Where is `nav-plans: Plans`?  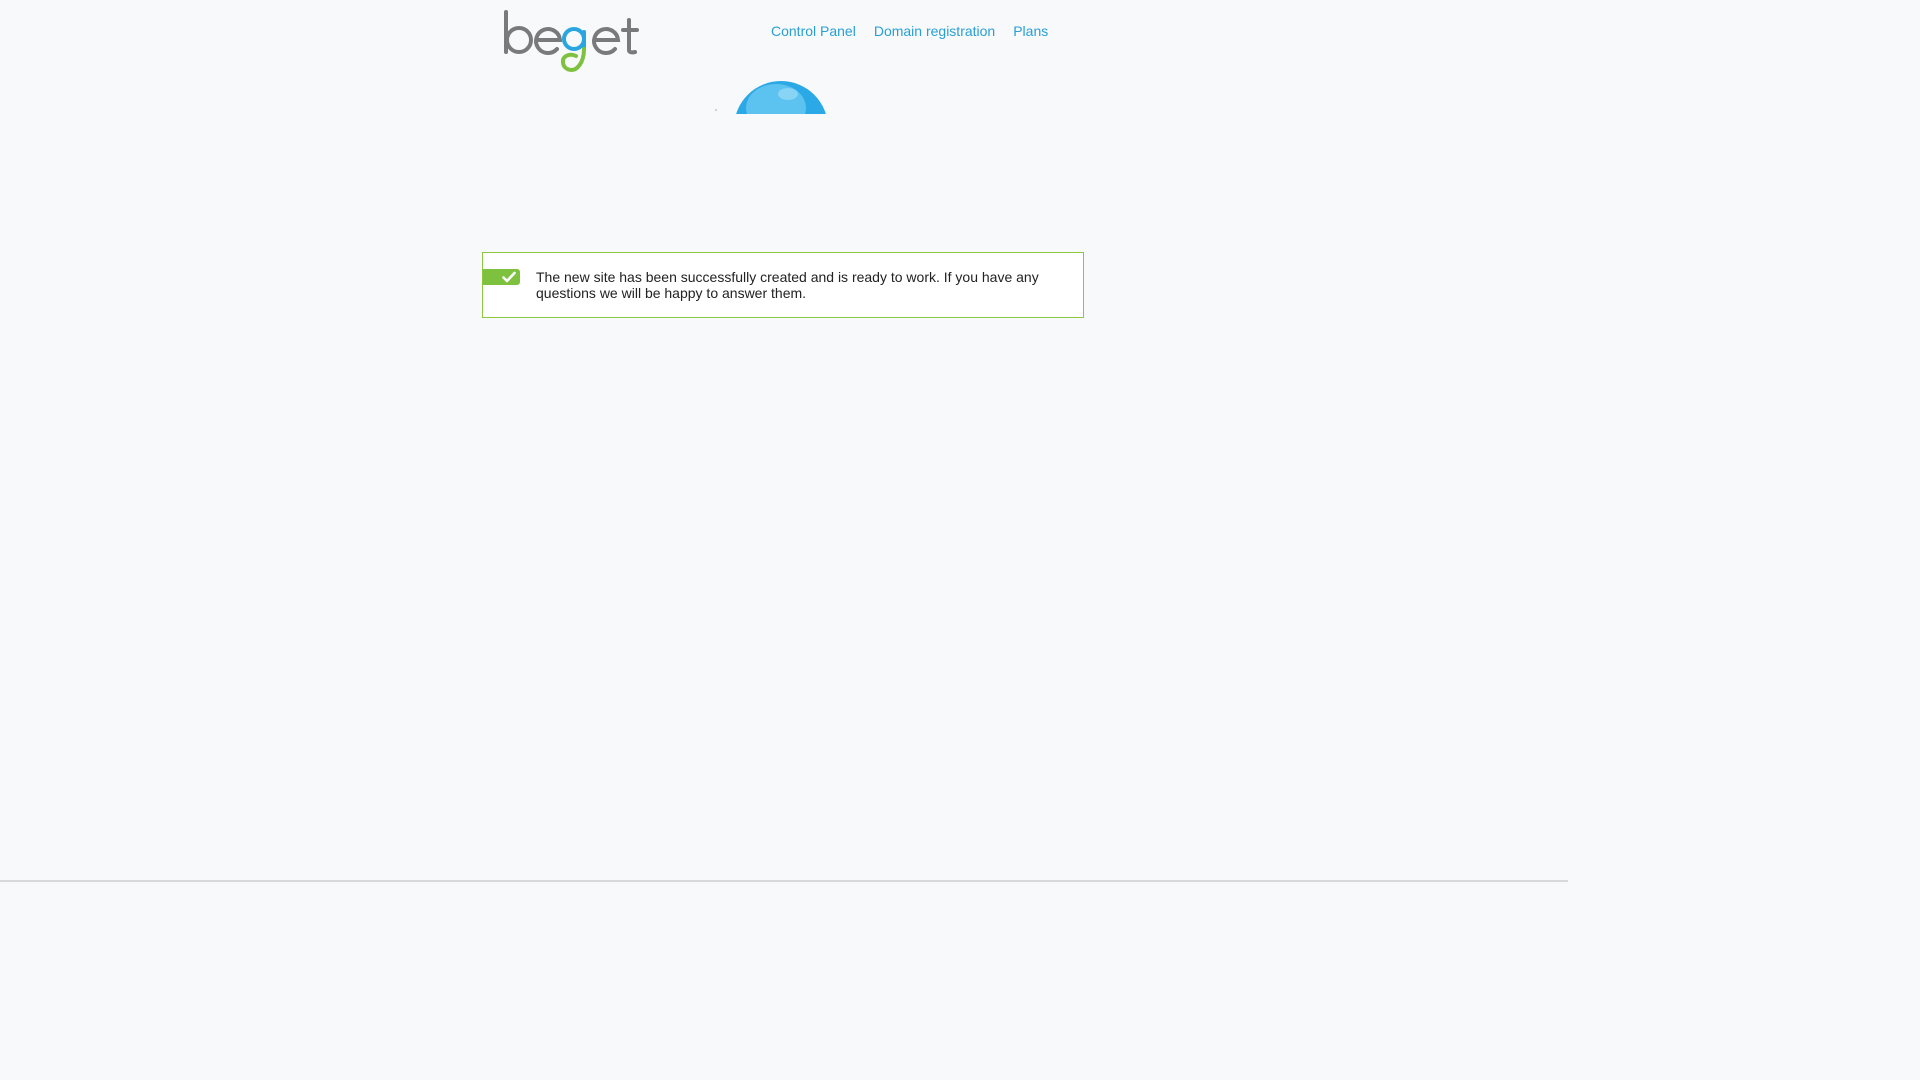 nav-plans: Plans is located at coordinates (1030, 31).